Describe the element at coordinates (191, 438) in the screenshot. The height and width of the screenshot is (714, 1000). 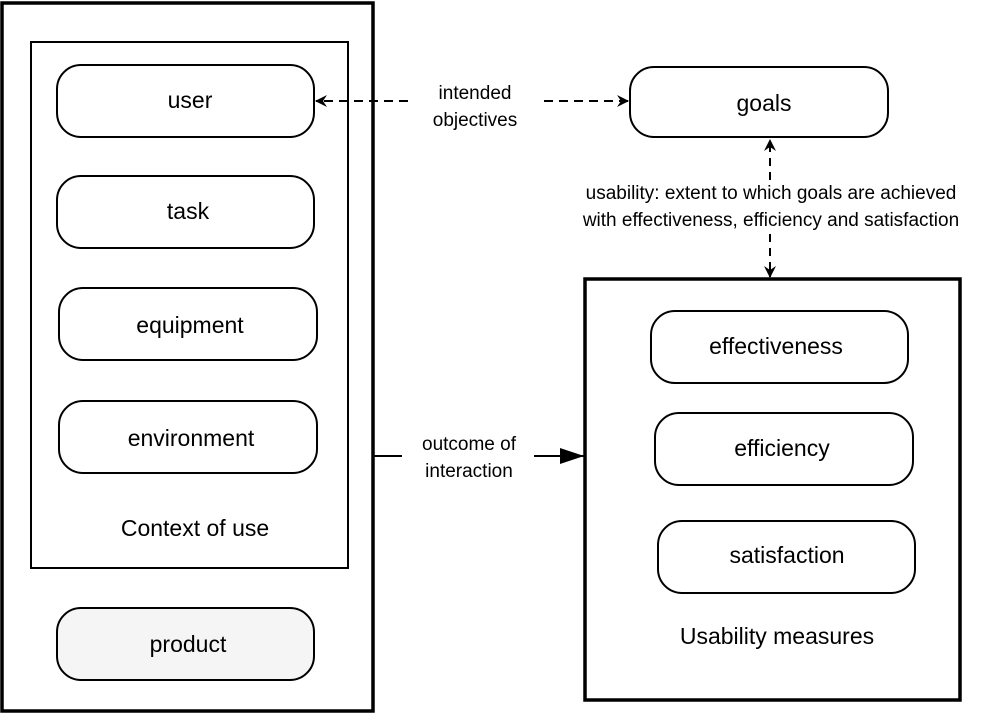
I see `environment-label: environment` at that location.